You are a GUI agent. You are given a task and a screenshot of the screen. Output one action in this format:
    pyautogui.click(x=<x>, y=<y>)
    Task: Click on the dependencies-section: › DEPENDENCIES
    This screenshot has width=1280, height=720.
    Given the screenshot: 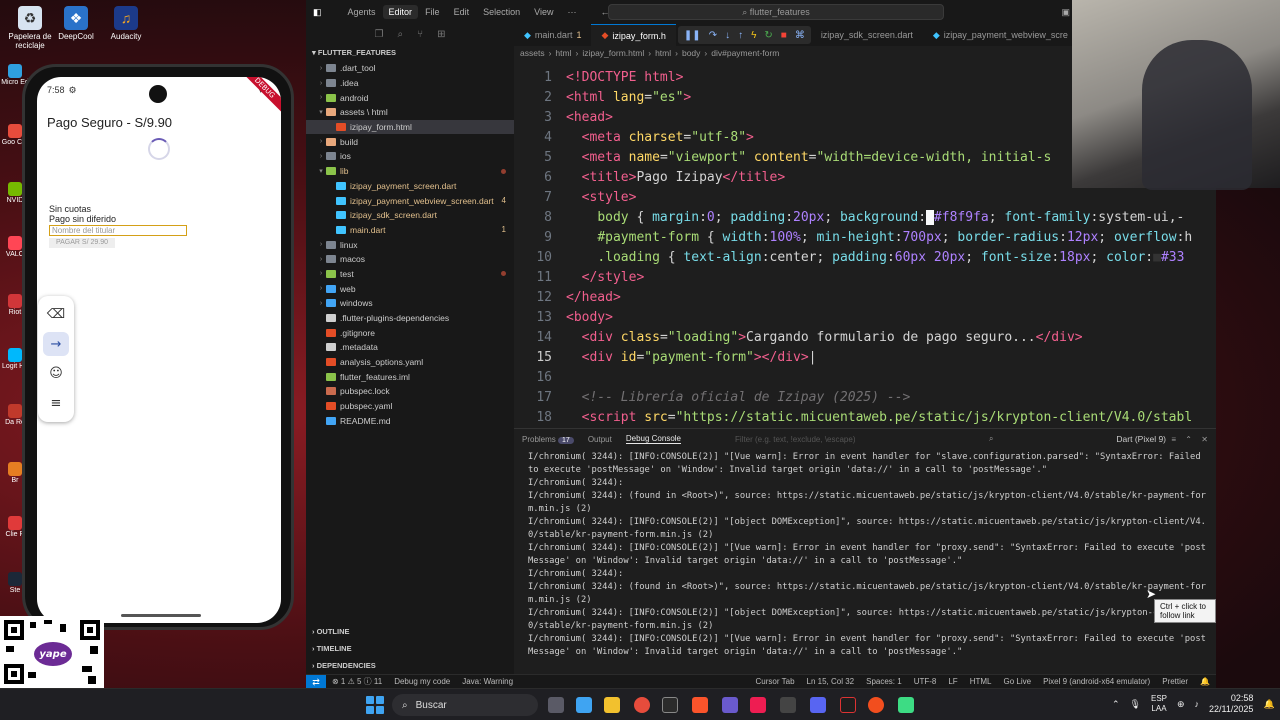 What is the action you would take?
    pyautogui.click(x=410, y=665)
    